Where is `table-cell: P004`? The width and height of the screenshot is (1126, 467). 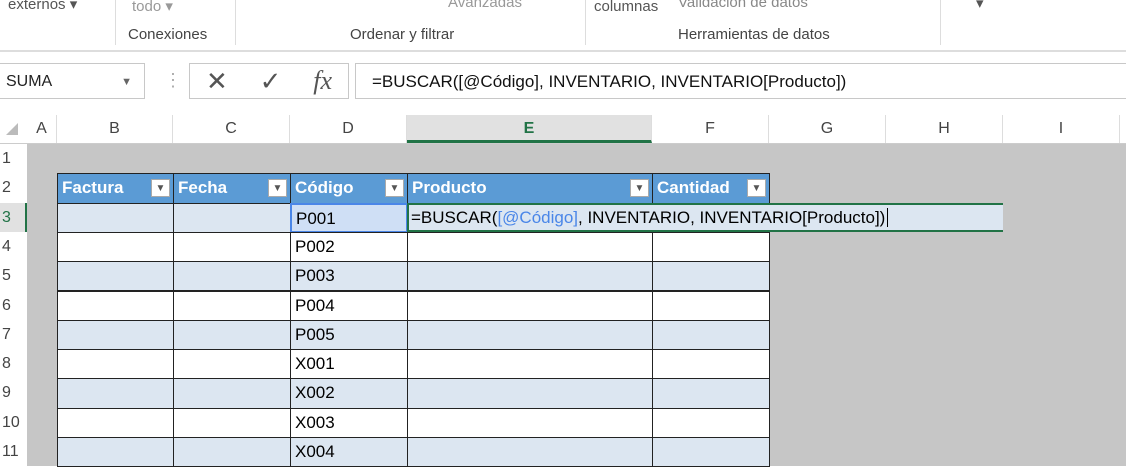 table-cell: P004 is located at coordinates (349, 305).